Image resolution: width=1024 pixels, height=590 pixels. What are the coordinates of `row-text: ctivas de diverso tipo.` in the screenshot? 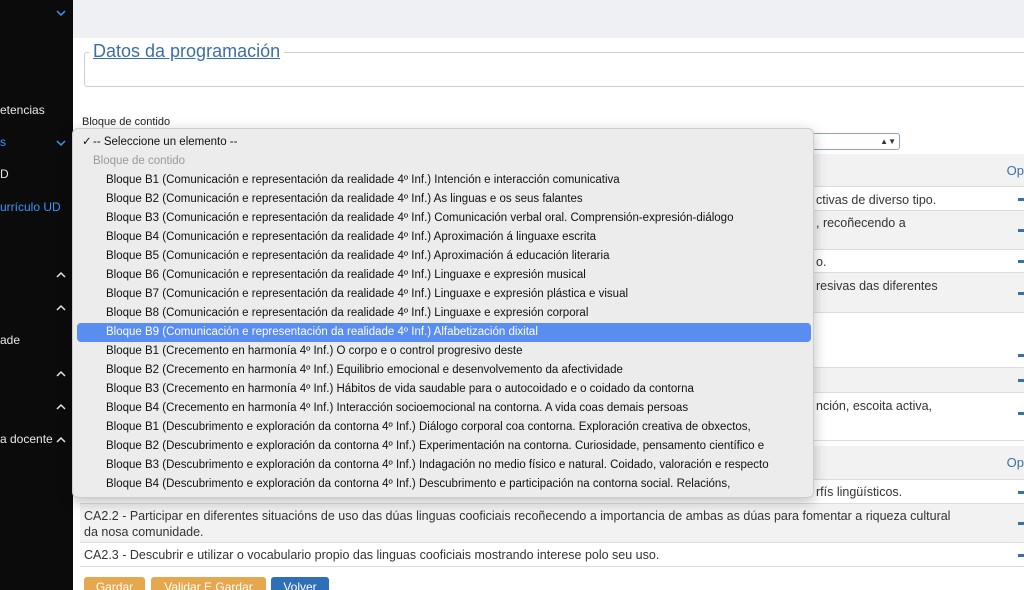 It's located at (876, 200).